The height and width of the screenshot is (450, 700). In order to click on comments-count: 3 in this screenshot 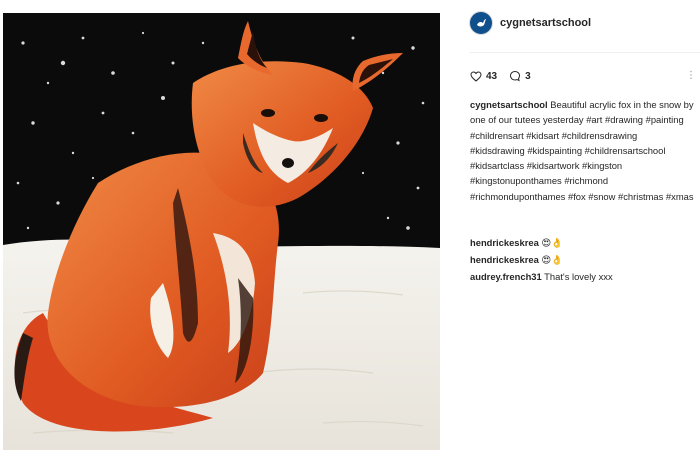, I will do `click(528, 76)`.